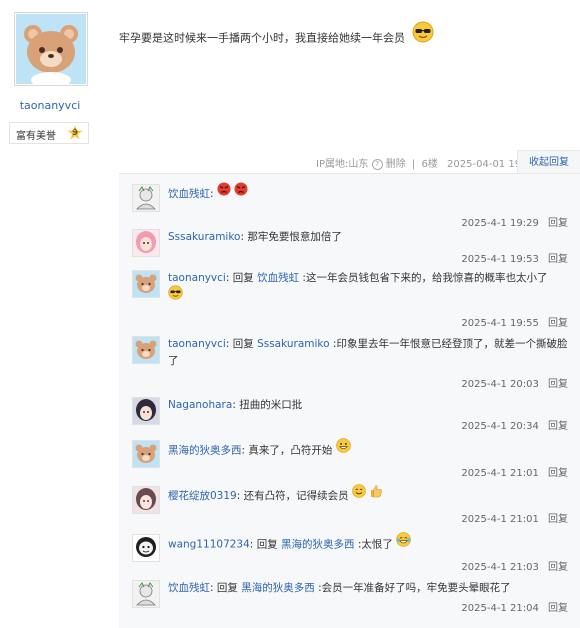  Describe the element at coordinates (368, 543) in the screenshot. I see `reply-body: wang11107234: 回复 黑海的狄奥多西 :太恨了` at that location.